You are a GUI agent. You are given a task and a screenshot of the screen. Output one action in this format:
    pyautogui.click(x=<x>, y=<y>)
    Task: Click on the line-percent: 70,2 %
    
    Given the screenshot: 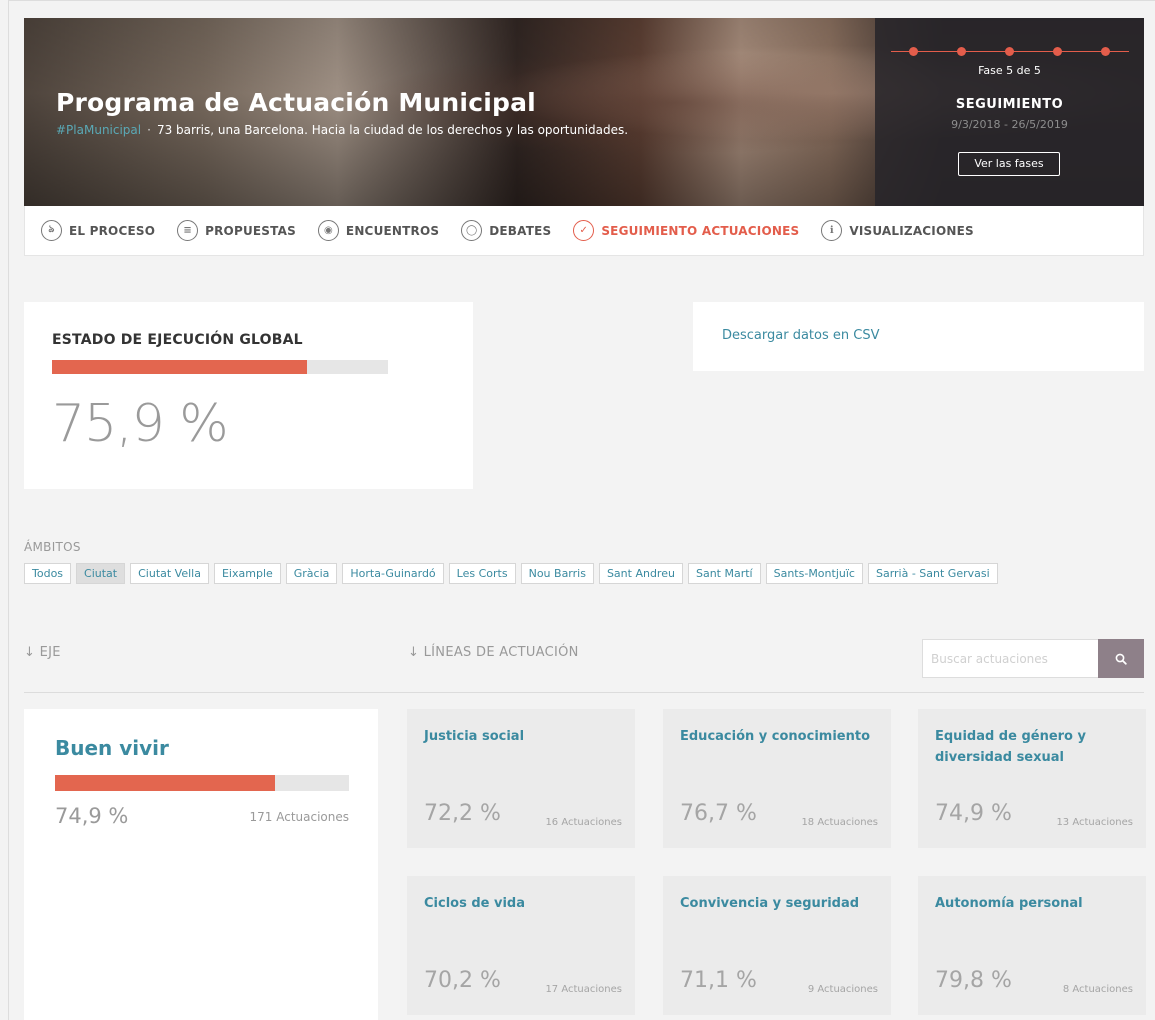 What is the action you would take?
    pyautogui.click(x=462, y=980)
    